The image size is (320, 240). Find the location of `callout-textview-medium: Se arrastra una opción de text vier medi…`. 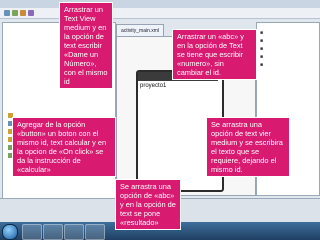

callout-textview-medium: Se arrastra una opción de text vier medi… is located at coordinates (248, 147).